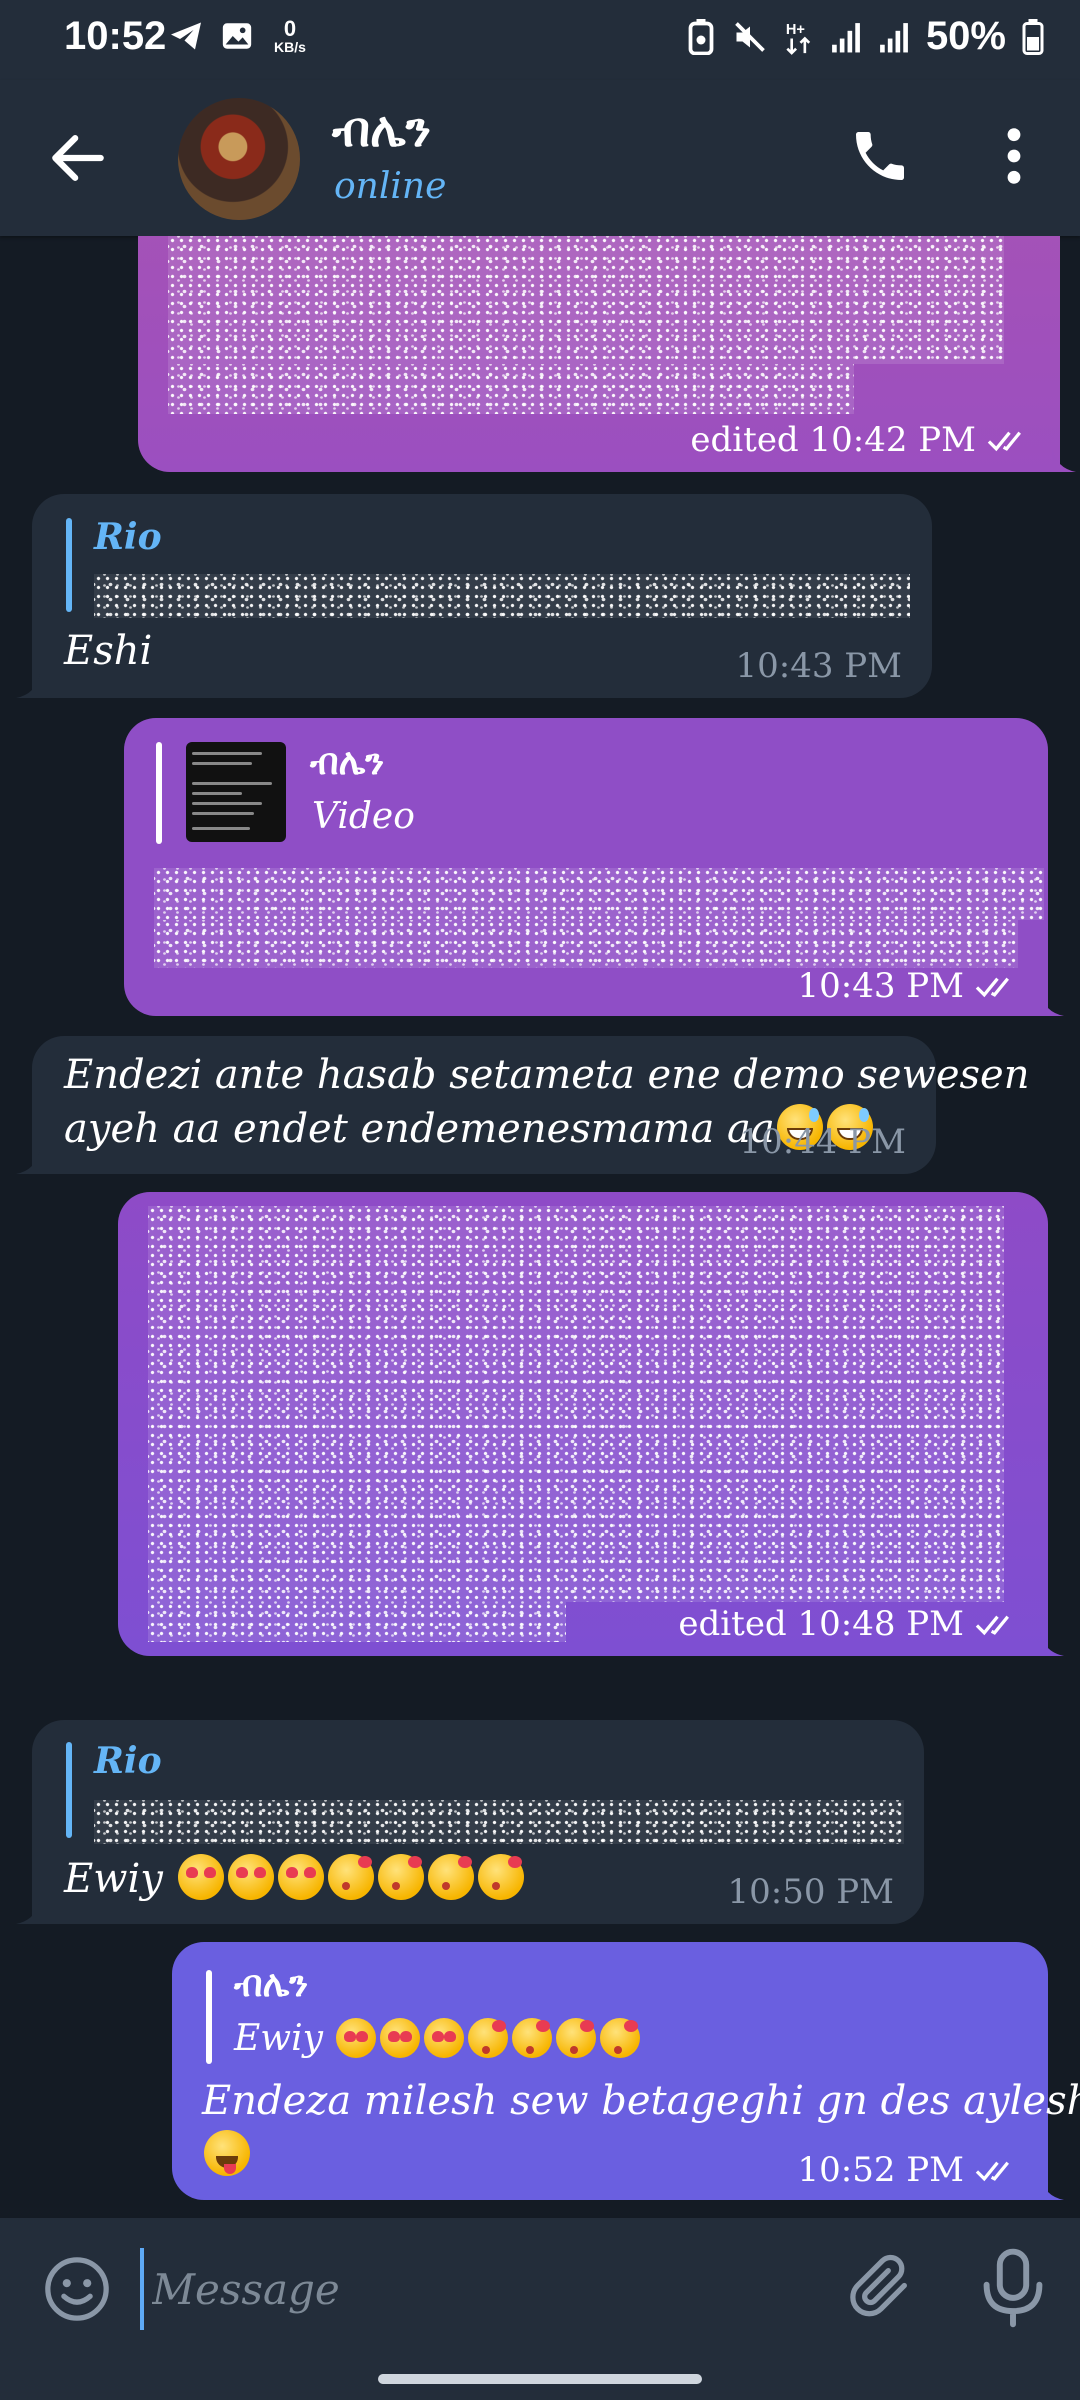 The height and width of the screenshot is (2400, 1080). I want to click on message-bubble-incoming: Rio Eshi 10:43 PM, so click(474, 596).